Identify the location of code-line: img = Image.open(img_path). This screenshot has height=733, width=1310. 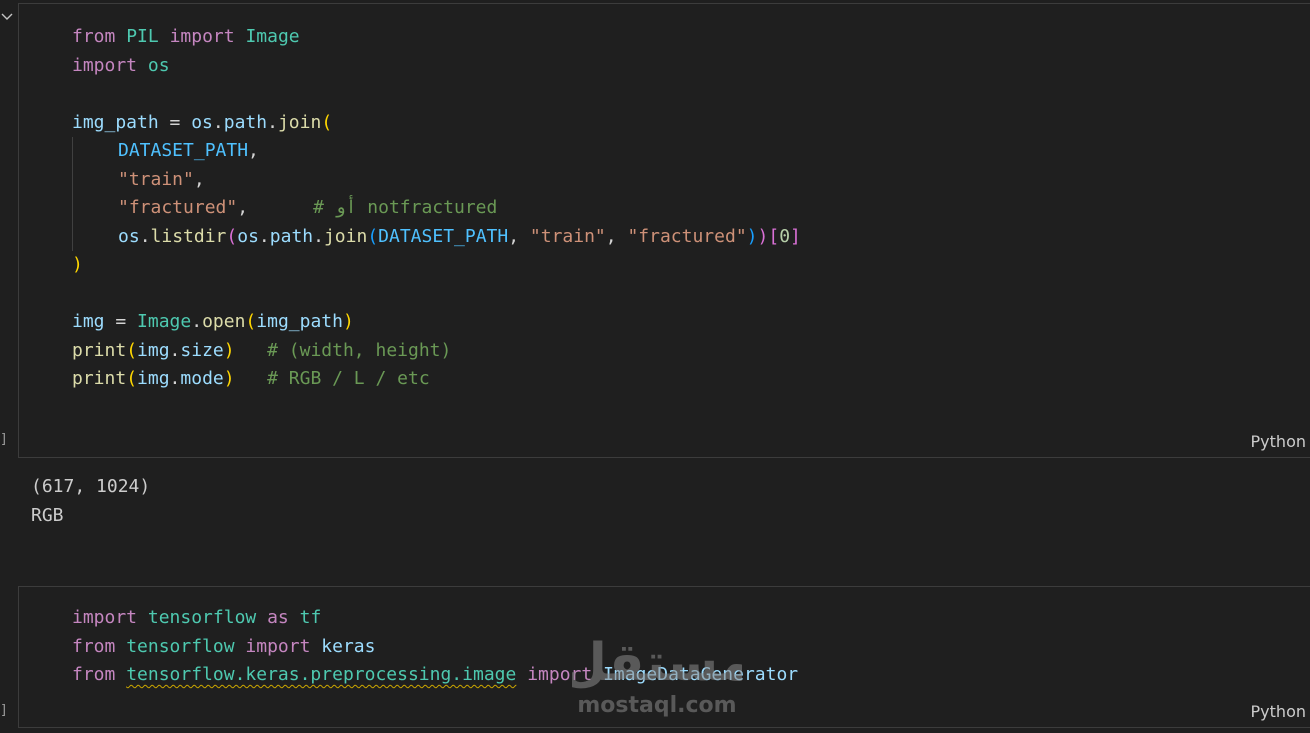
(213, 321).